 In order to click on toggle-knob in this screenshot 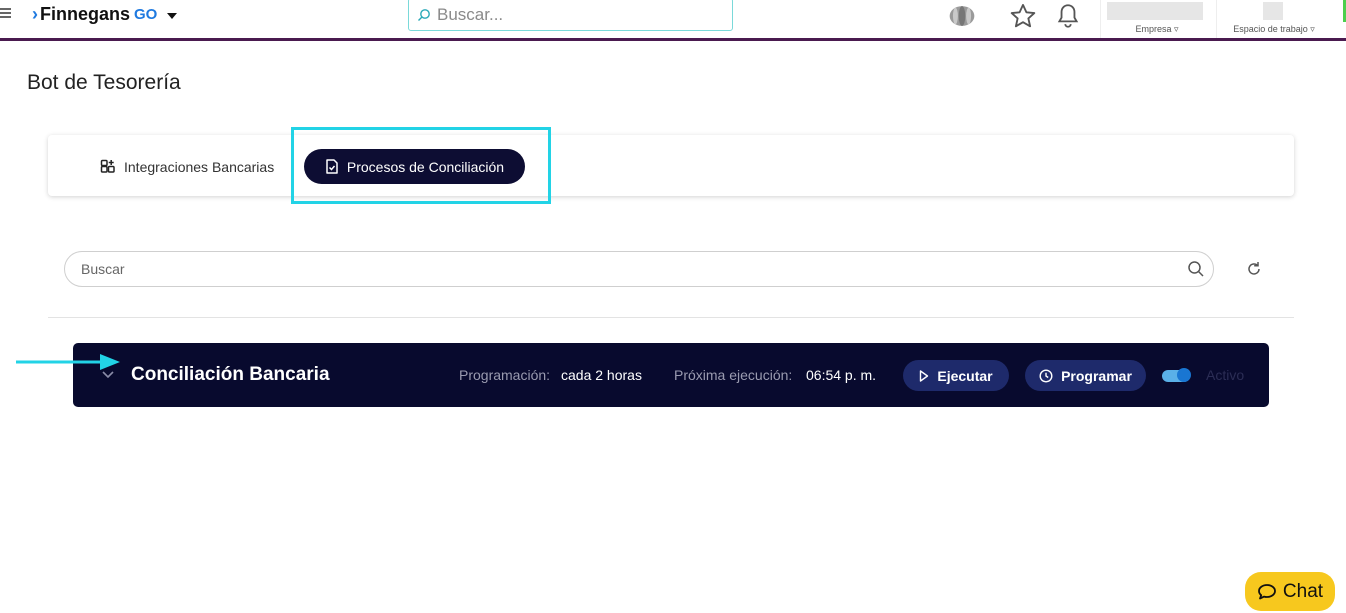, I will do `click(1184, 375)`.